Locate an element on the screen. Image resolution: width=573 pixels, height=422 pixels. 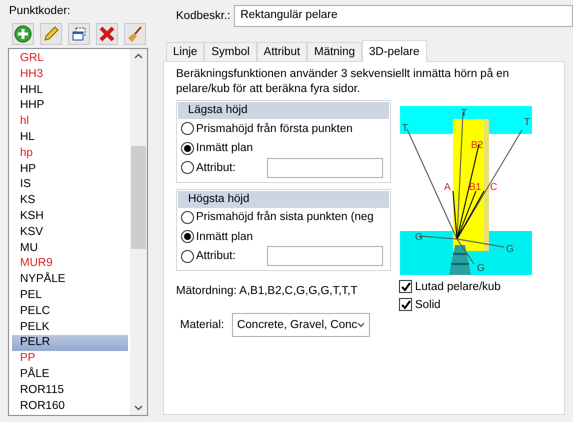
list-item: ROR160 is located at coordinates (70, 406).